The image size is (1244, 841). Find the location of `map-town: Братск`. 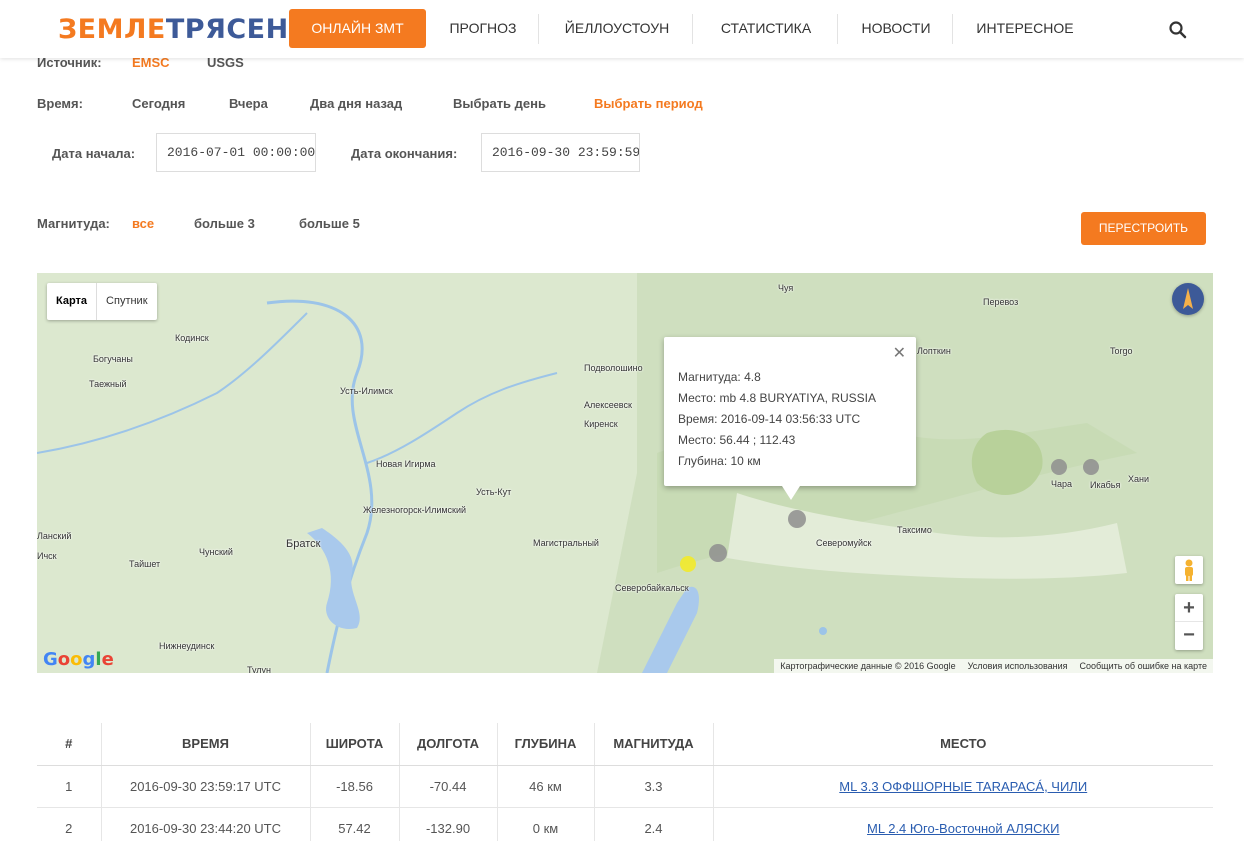

map-town: Братск is located at coordinates (303, 544).